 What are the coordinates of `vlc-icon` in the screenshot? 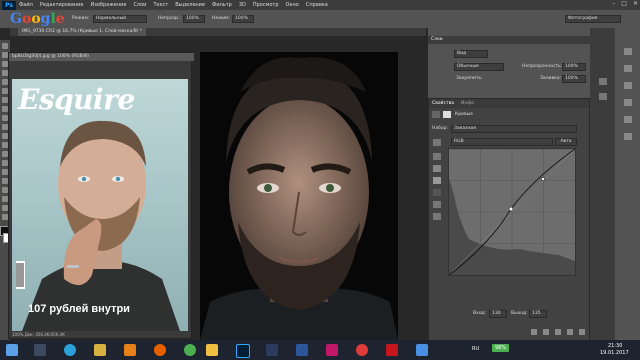 It's located at (130, 350).